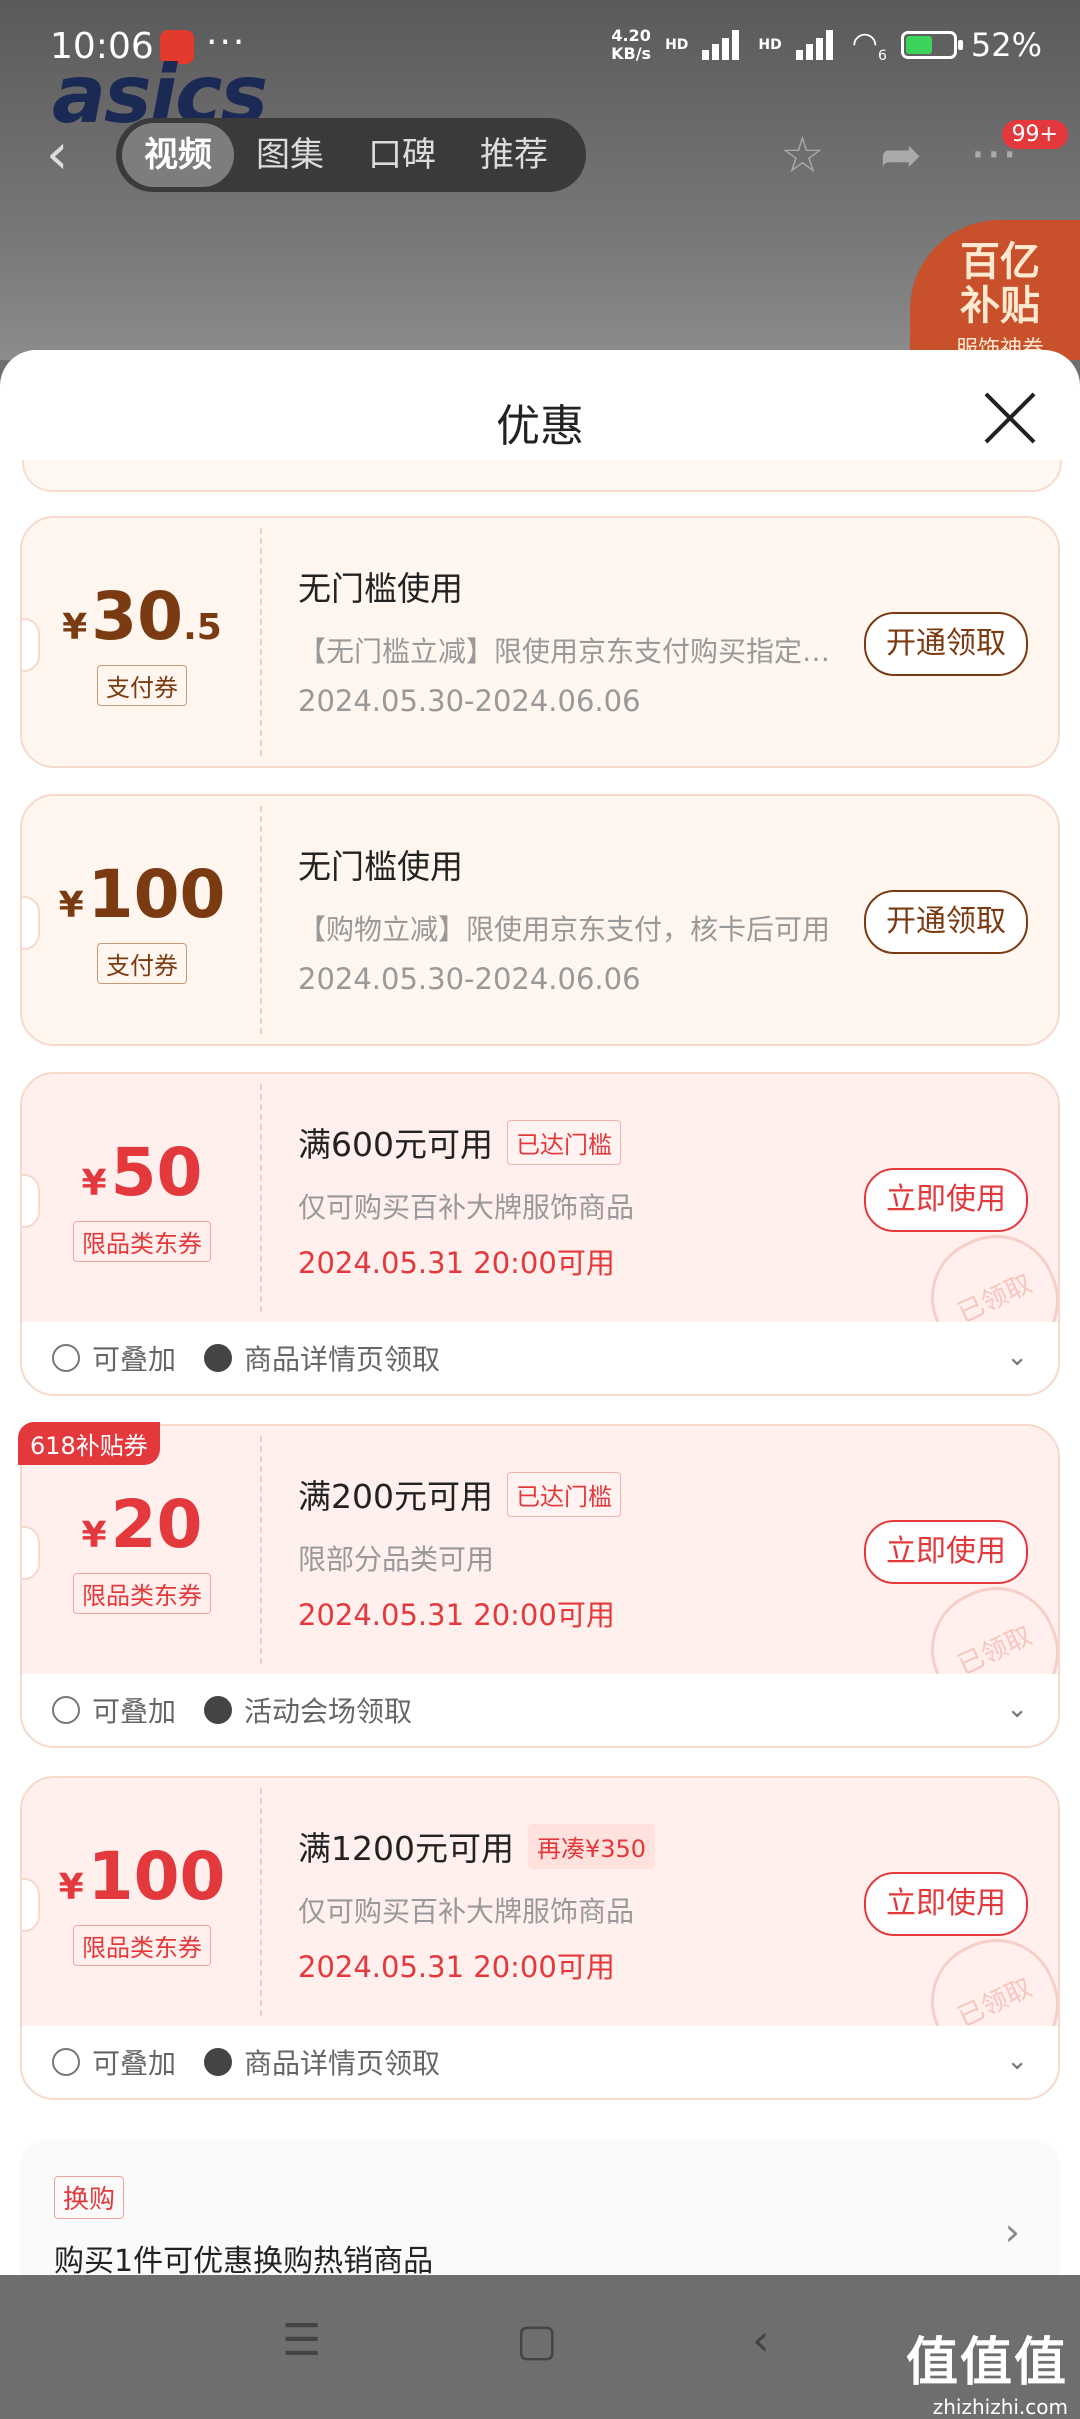 The width and height of the screenshot is (1080, 2419). What do you see at coordinates (89, 2197) in the screenshot?
I see `exchange-tag: 换购` at bounding box center [89, 2197].